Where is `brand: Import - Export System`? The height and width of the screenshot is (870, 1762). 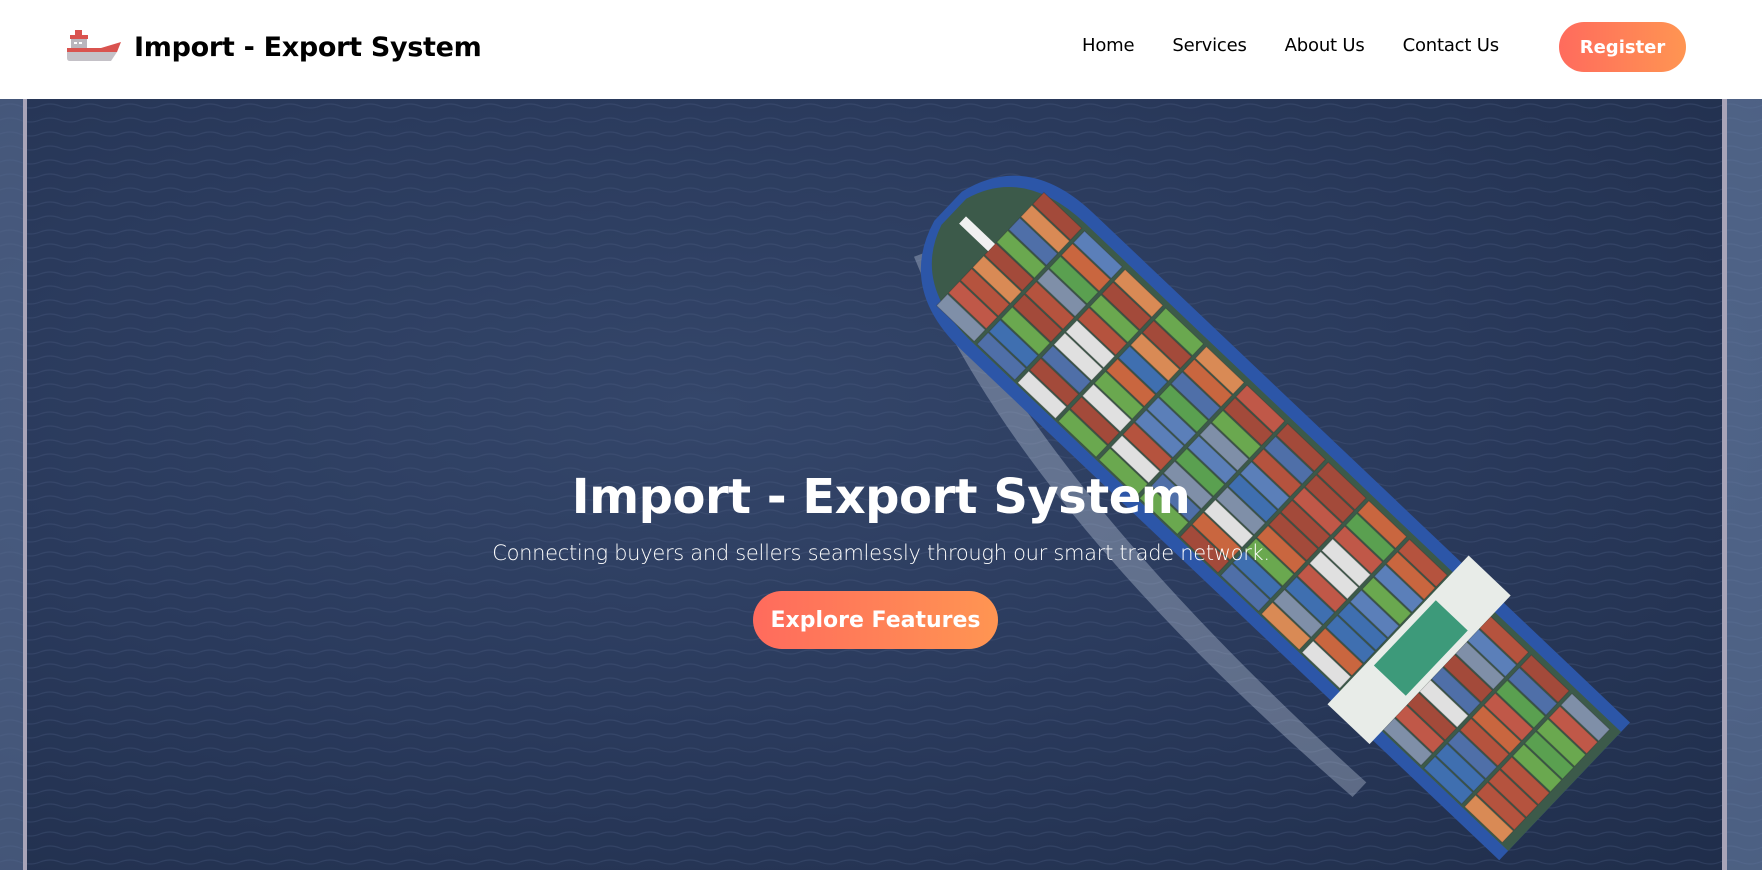 brand: Import - Export System is located at coordinates (274, 47).